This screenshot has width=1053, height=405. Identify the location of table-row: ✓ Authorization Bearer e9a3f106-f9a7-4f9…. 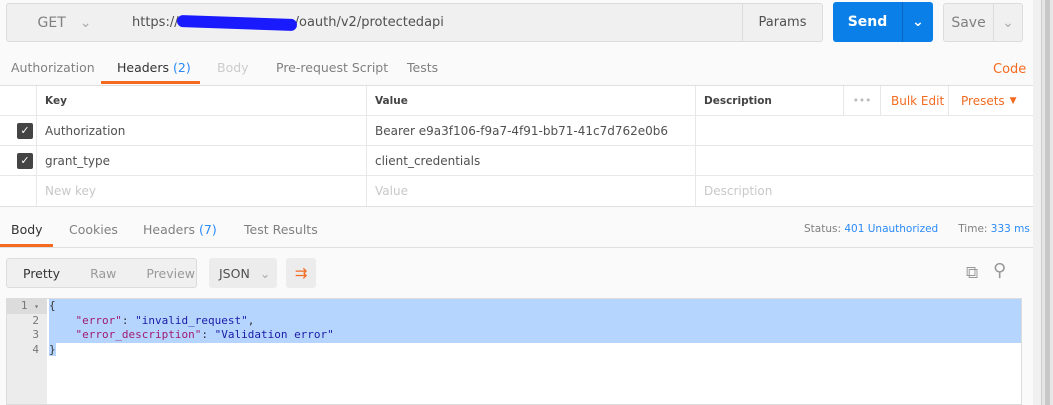
(516, 131).